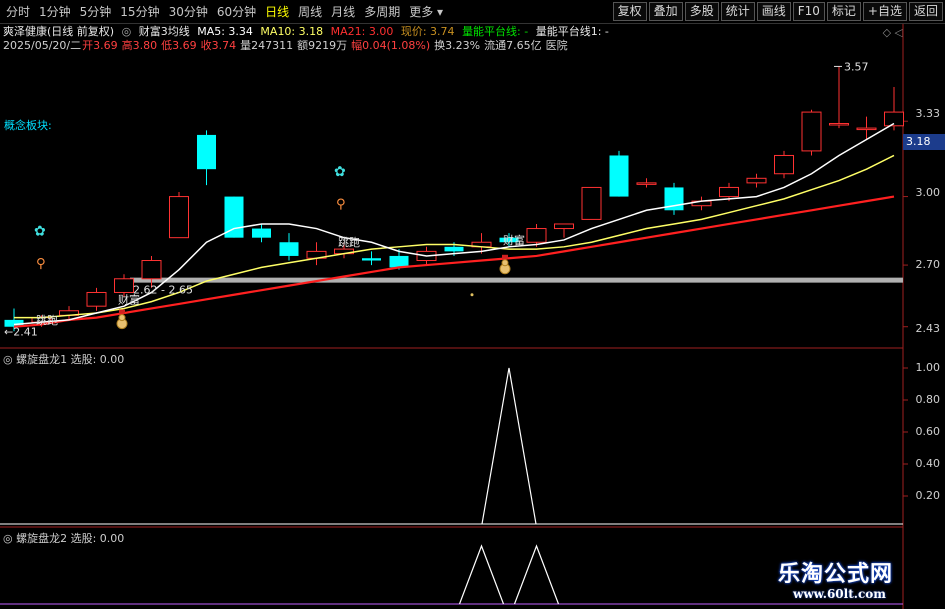  I want to click on panel1-signal-peak, so click(509, 446).